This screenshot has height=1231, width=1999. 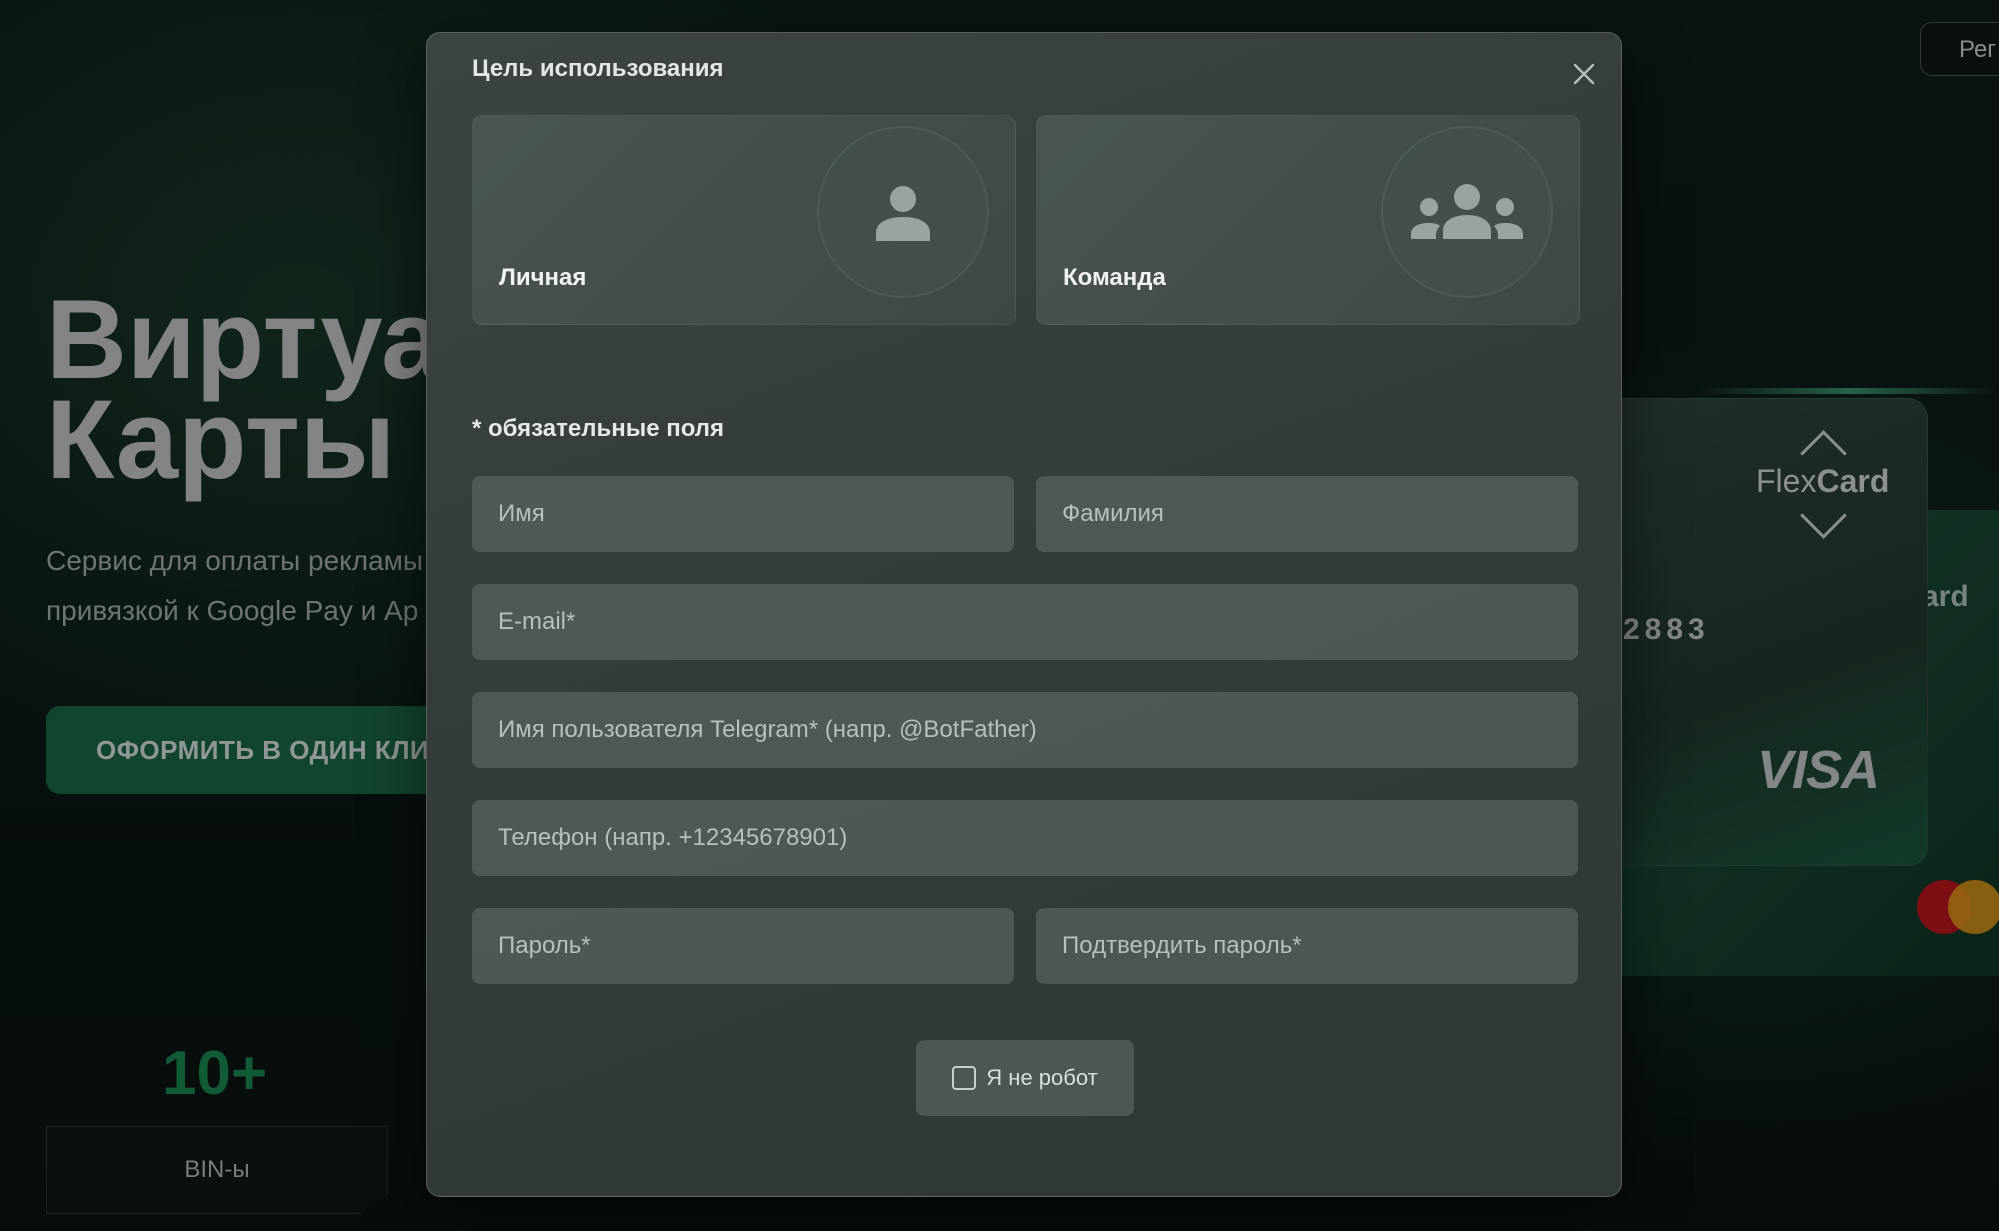 What do you see at coordinates (1307, 946) in the screenshot?
I see `confirm-password-field` at bounding box center [1307, 946].